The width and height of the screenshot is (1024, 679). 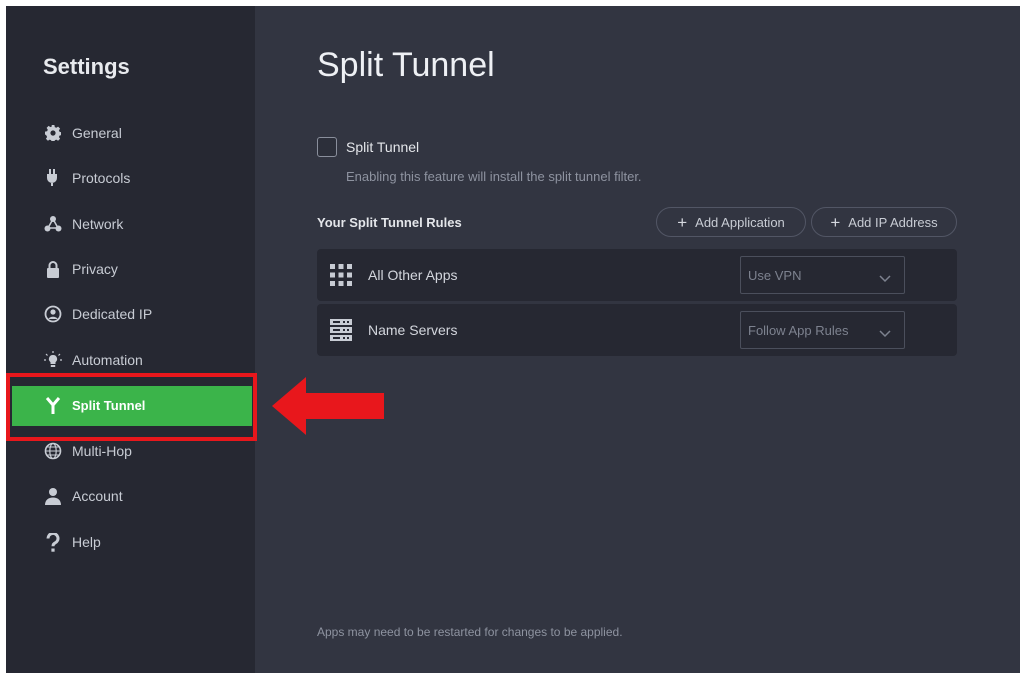 I want to click on rule-name: All Other Apps, so click(x=413, y=275).